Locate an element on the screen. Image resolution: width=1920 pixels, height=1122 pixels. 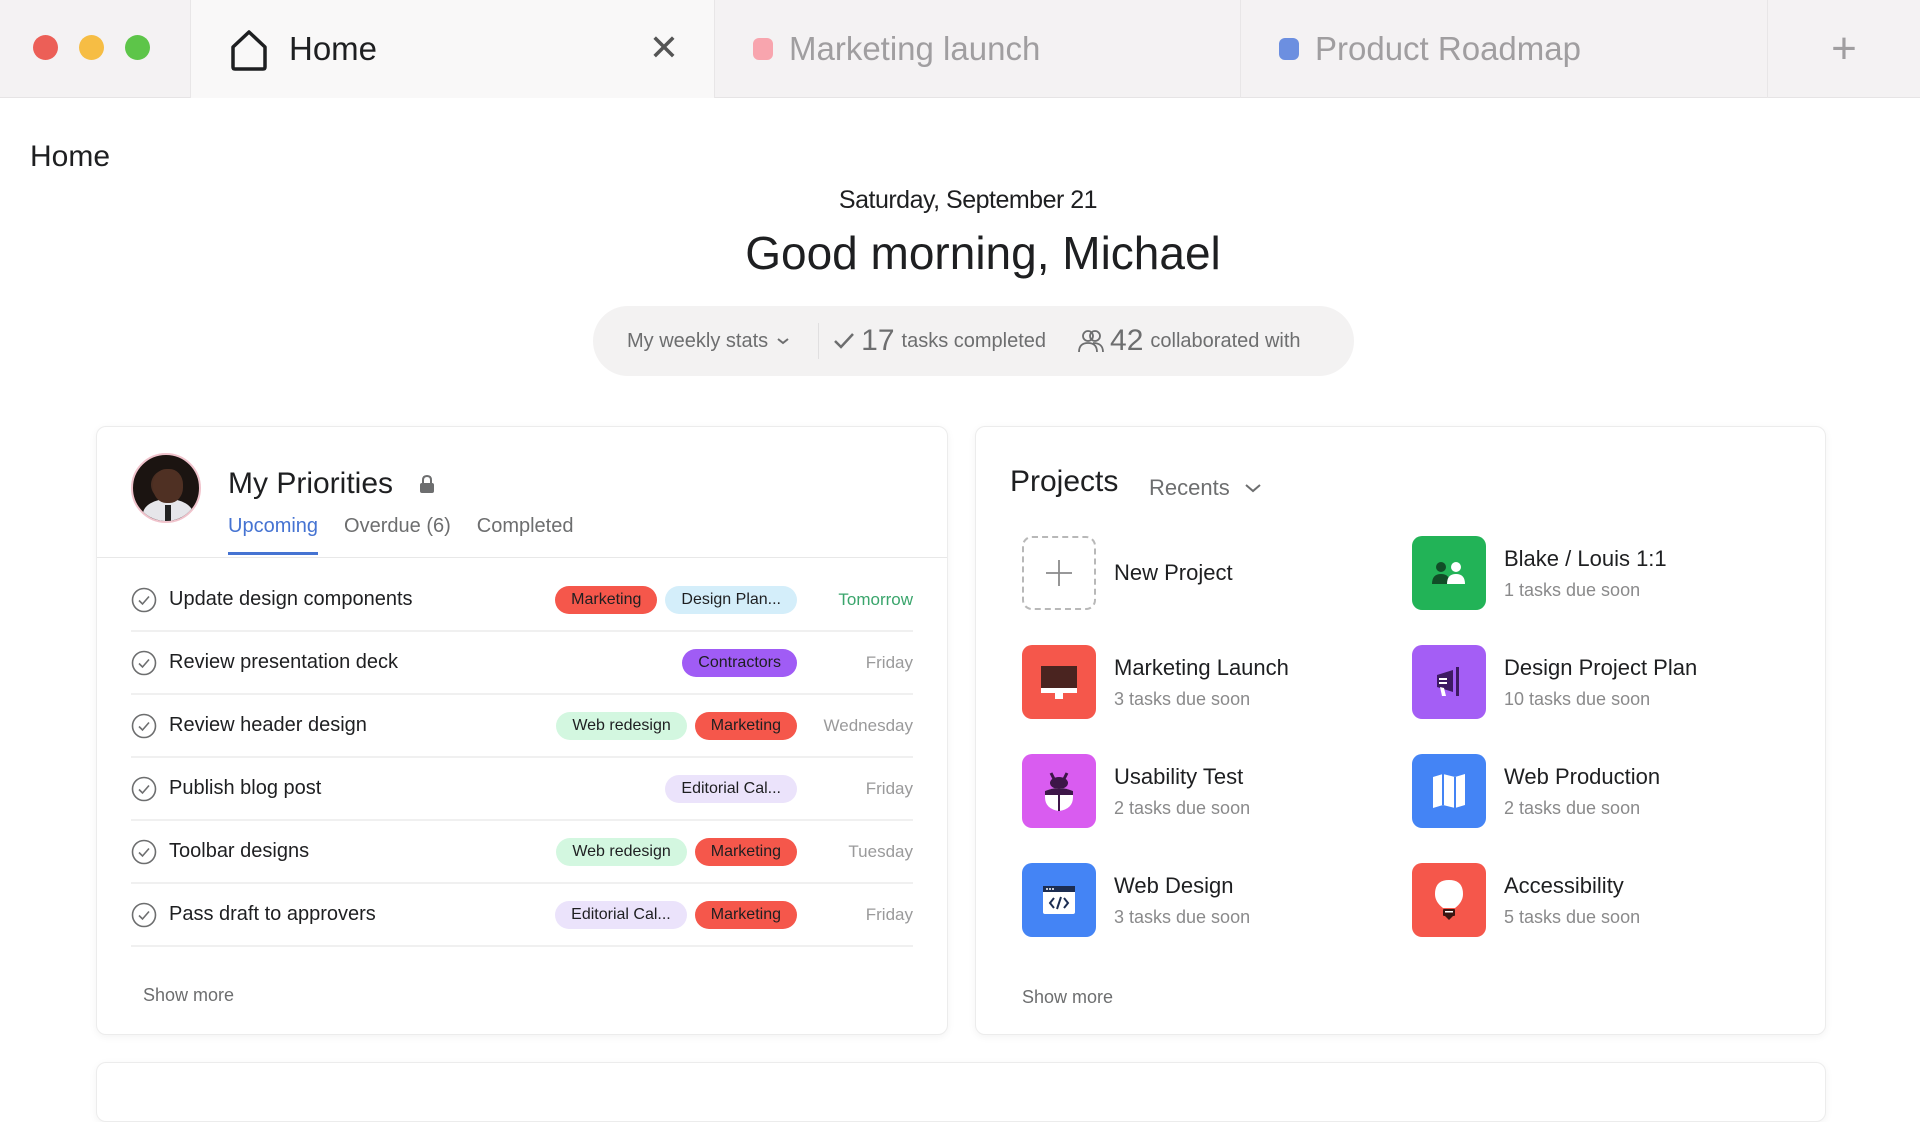
project-name: Design Project Plan is located at coordinates (1601, 667).